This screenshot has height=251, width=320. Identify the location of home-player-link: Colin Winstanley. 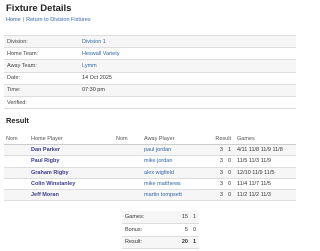
(73, 184).